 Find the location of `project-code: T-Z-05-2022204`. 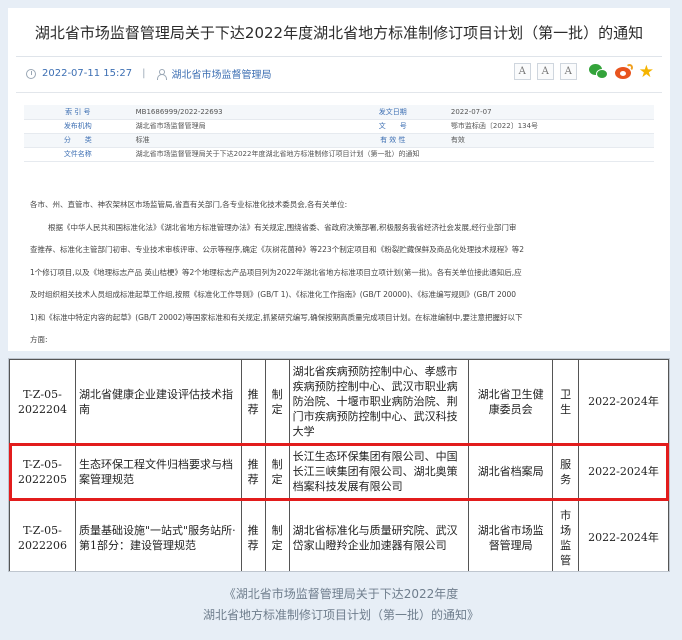

project-code: T-Z-05-2022204 is located at coordinates (42, 401).